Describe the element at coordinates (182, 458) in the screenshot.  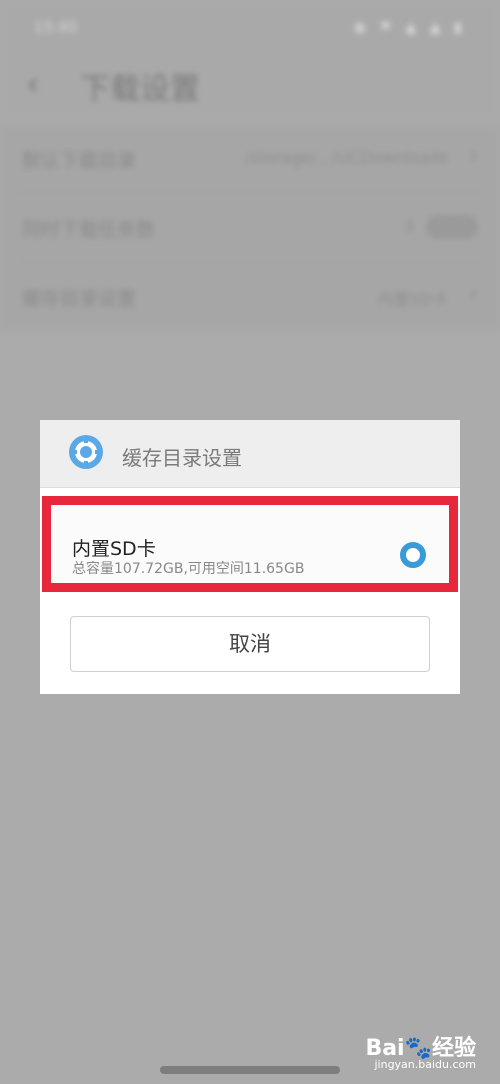
I see `dialog-title: 缓存目录设置` at that location.